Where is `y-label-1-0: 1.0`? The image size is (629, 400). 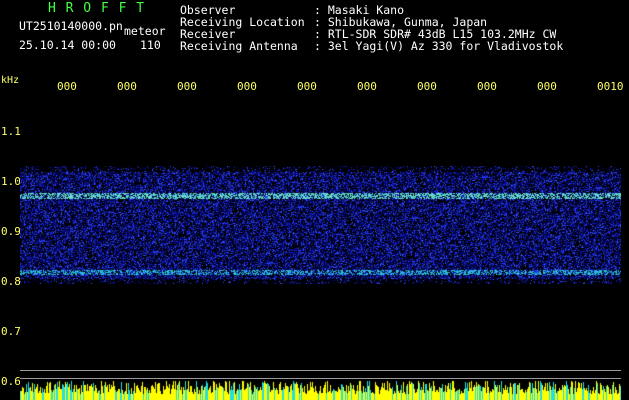
y-label-1-0: 1.0 is located at coordinates (11, 181).